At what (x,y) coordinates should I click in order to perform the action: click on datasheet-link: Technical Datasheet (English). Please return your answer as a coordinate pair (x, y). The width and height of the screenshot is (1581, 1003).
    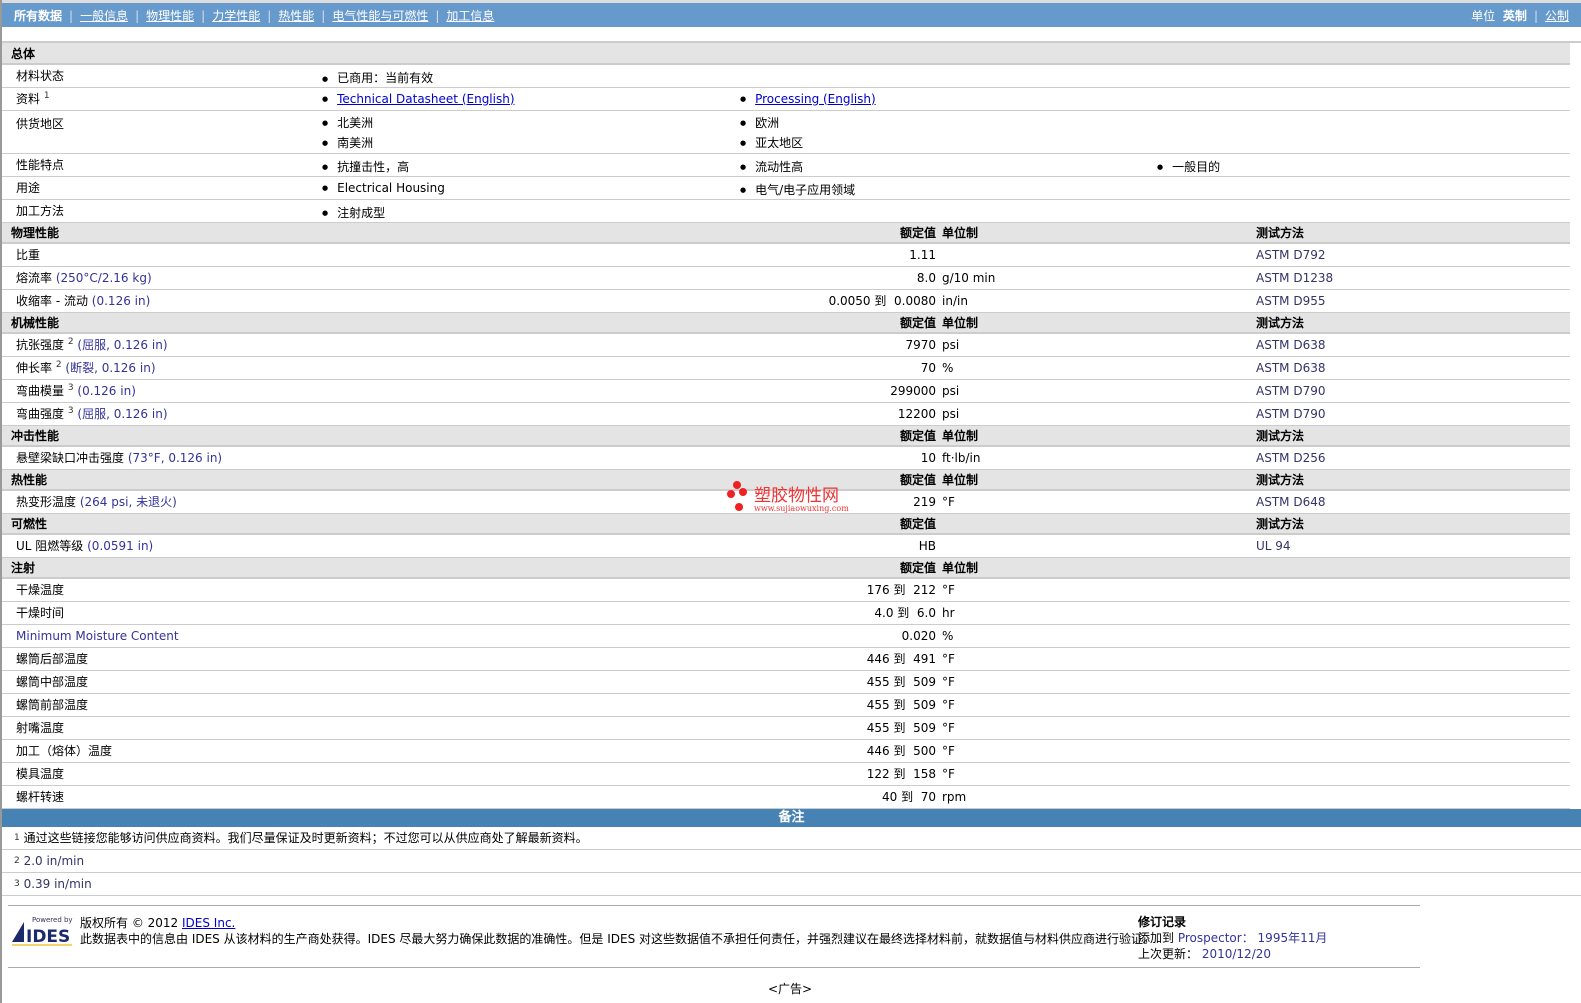
    Looking at the image, I should click on (425, 99).